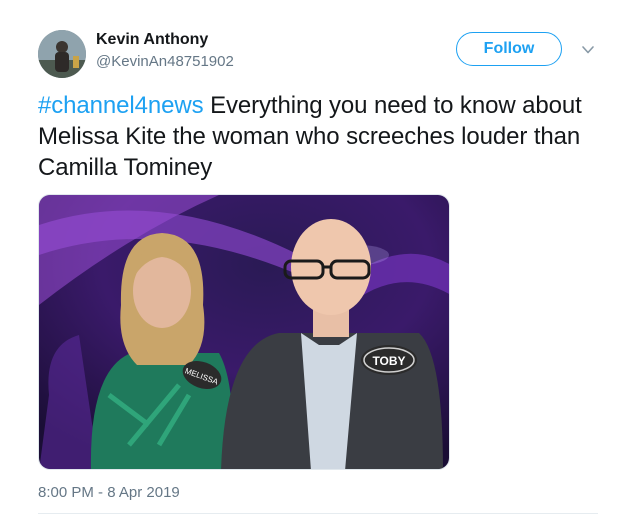 The image size is (636, 516). Describe the element at coordinates (109, 492) in the screenshot. I see `tweet-timestamp: 8:00 PM - 8 Apr 2019` at that location.